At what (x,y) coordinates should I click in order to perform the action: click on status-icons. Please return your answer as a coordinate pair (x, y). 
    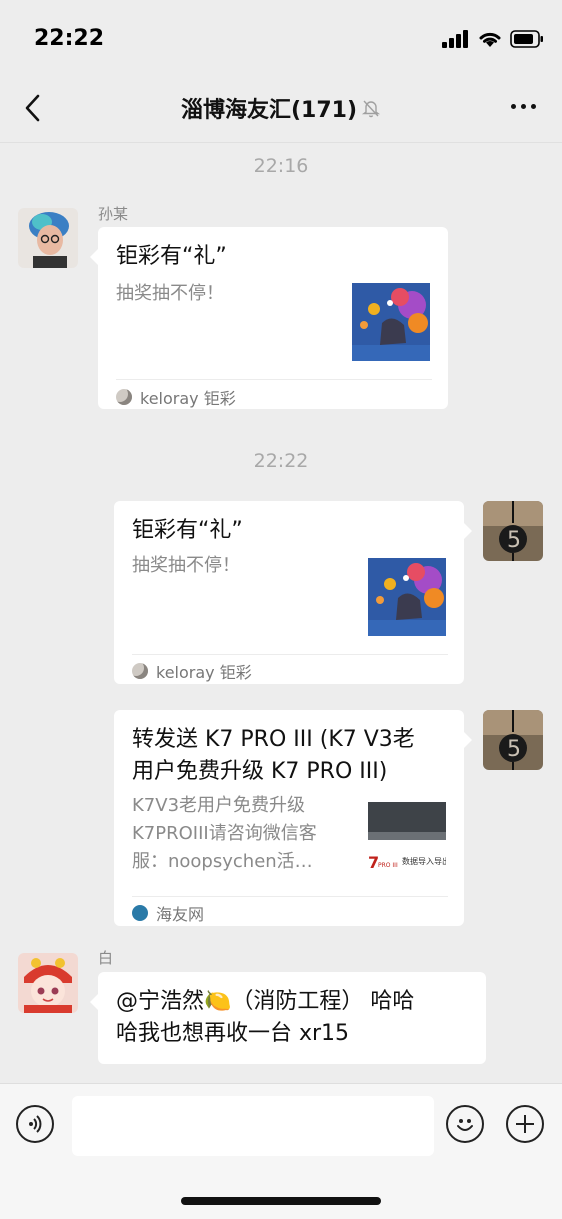
    Looking at the image, I should click on (493, 39).